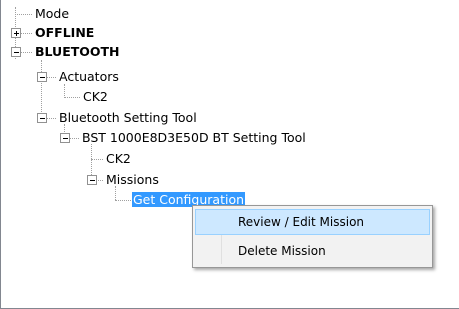 The height and width of the screenshot is (309, 459). I want to click on tree-node-offline: OFFLINE, so click(64, 32).